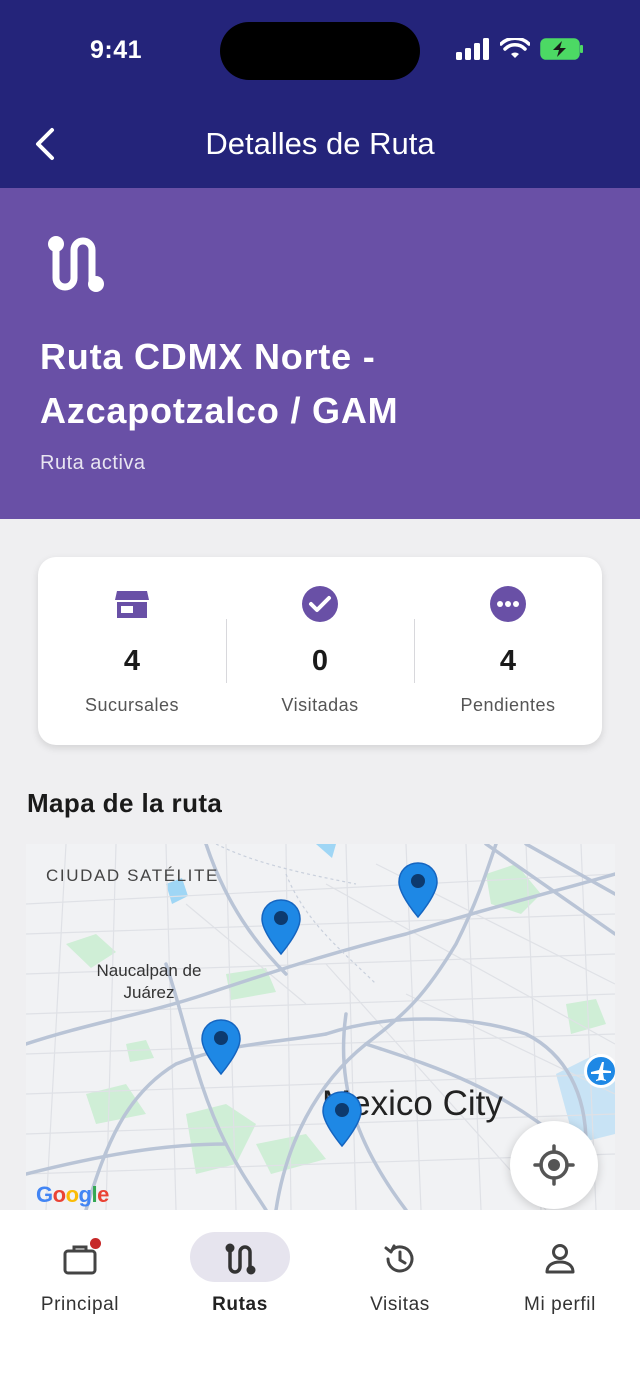 The width and height of the screenshot is (640, 1391). What do you see at coordinates (116, 50) in the screenshot?
I see `status-time: 9:41` at bounding box center [116, 50].